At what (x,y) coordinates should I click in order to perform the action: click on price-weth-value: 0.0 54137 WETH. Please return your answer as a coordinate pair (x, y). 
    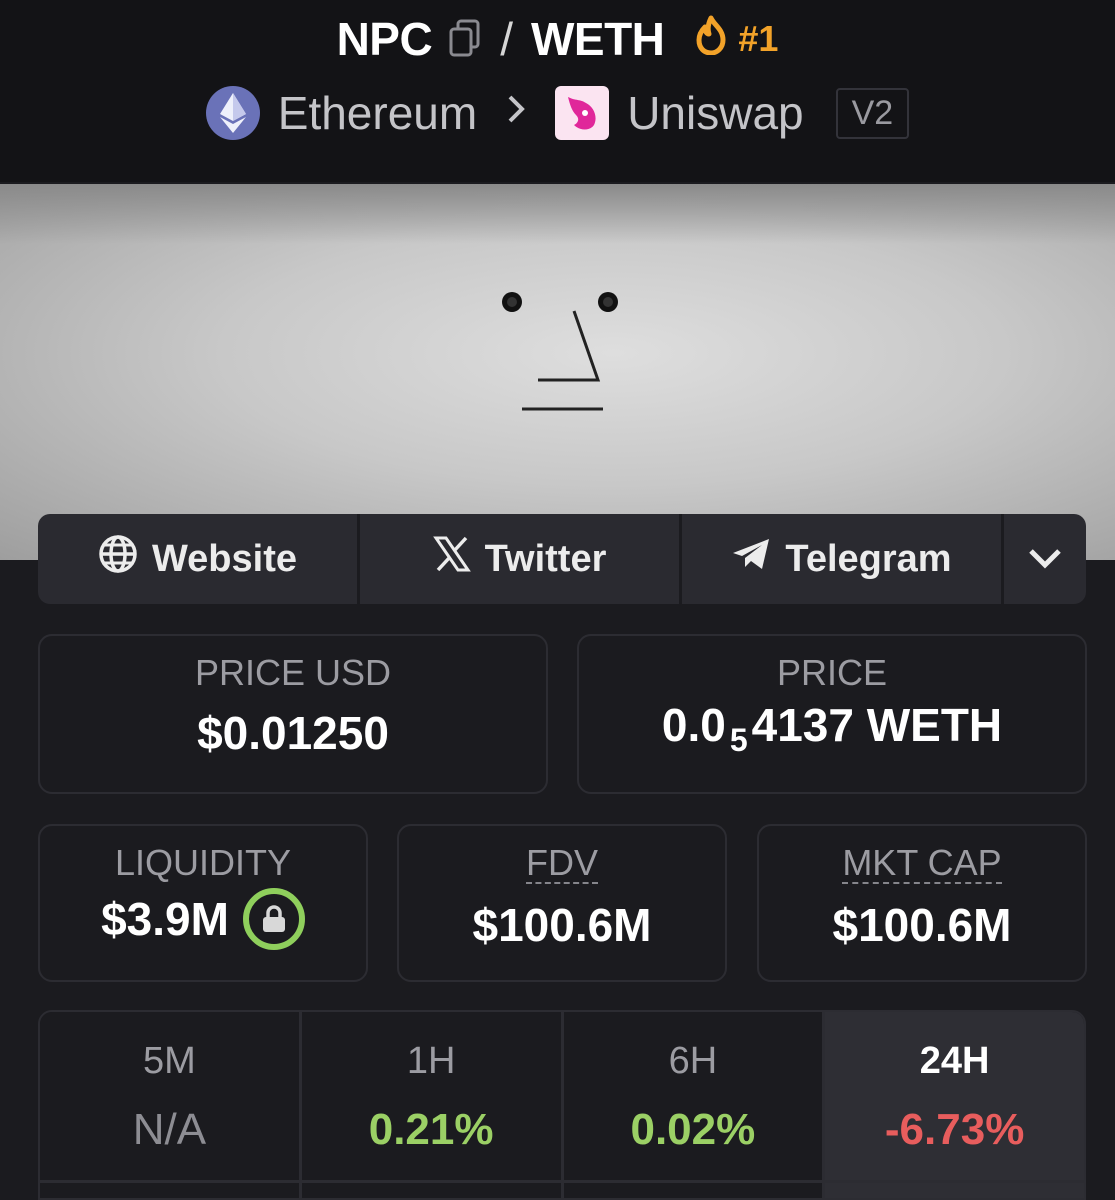
    Looking at the image, I should click on (832, 728).